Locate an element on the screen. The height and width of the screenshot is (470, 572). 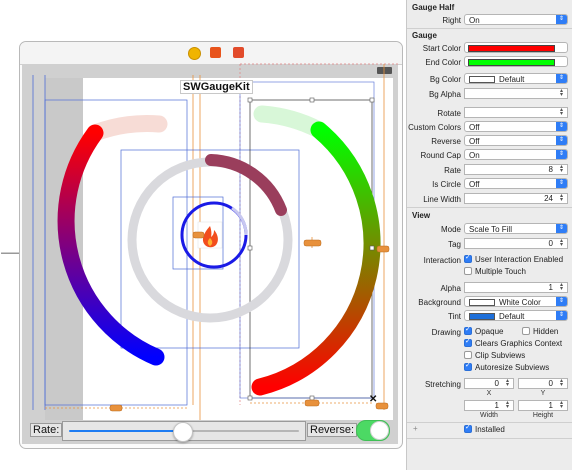
mode-select: Scale To Fill ⇕ is located at coordinates (516, 228).